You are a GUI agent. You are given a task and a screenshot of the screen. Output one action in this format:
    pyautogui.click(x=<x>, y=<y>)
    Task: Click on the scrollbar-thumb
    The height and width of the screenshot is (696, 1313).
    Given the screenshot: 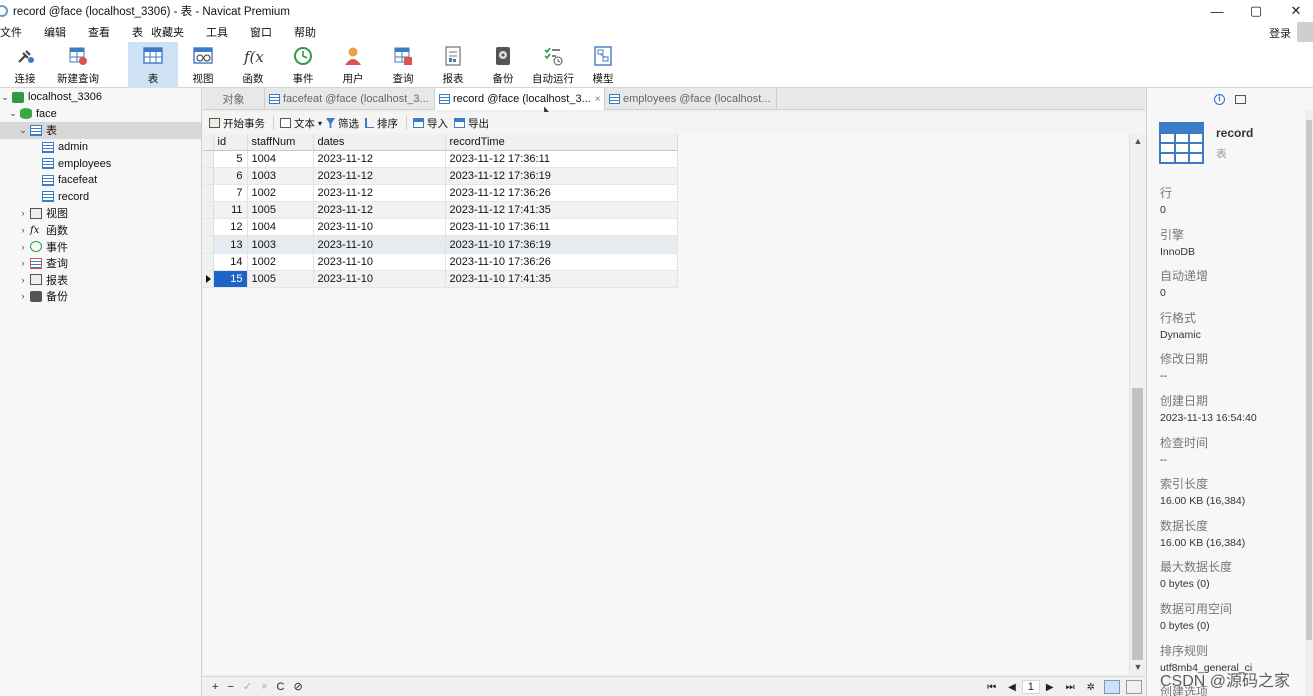 What is the action you would take?
    pyautogui.click(x=1137, y=524)
    